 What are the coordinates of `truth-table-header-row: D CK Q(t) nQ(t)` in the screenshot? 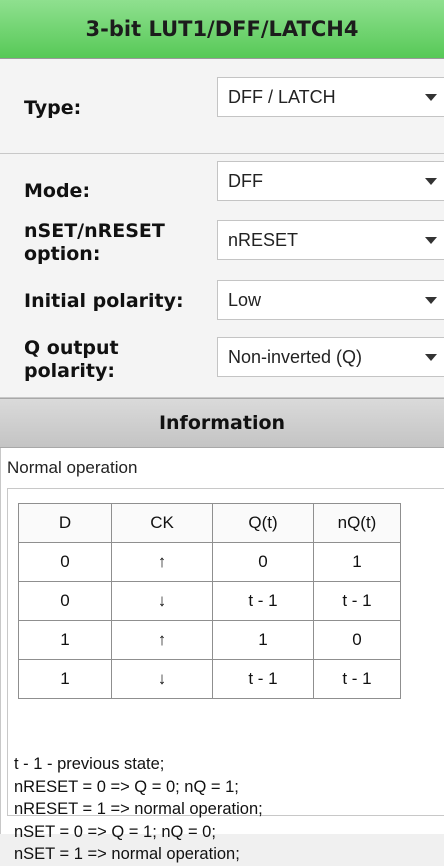 It's located at (209, 523).